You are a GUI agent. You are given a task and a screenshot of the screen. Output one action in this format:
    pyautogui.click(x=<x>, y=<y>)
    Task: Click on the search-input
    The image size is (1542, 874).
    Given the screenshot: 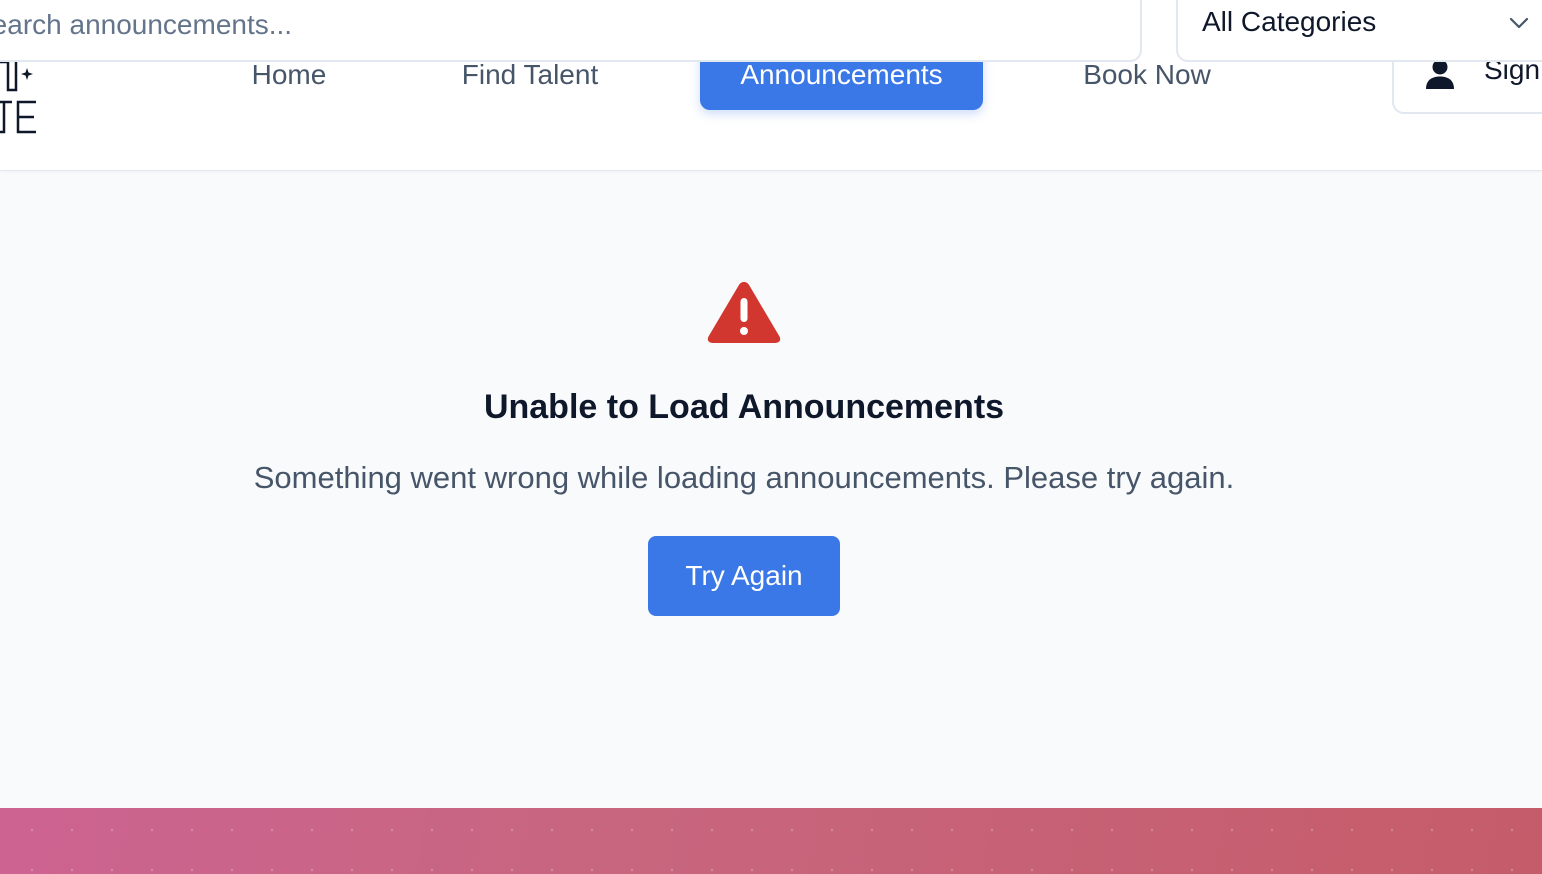 What is the action you would take?
    pyautogui.click(x=556, y=28)
    